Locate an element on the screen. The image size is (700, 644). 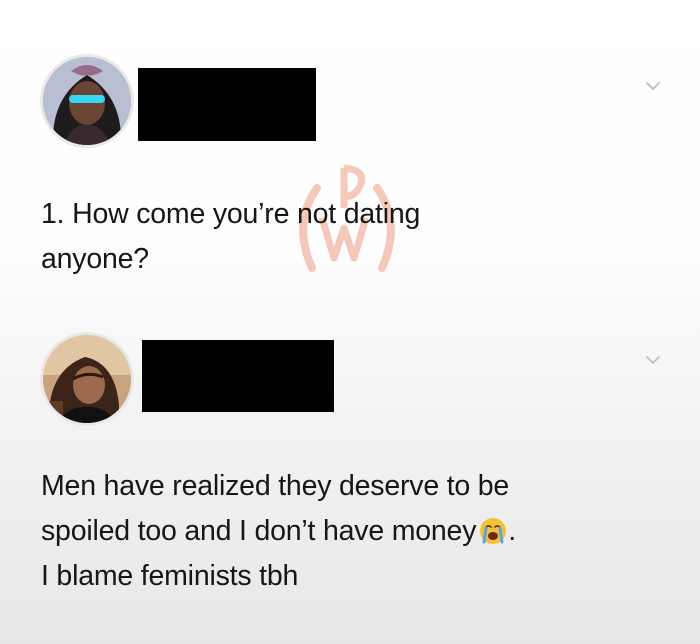
tweet-text-segment: spoiled too and I don’t have money is located at coordinates (259, 531).